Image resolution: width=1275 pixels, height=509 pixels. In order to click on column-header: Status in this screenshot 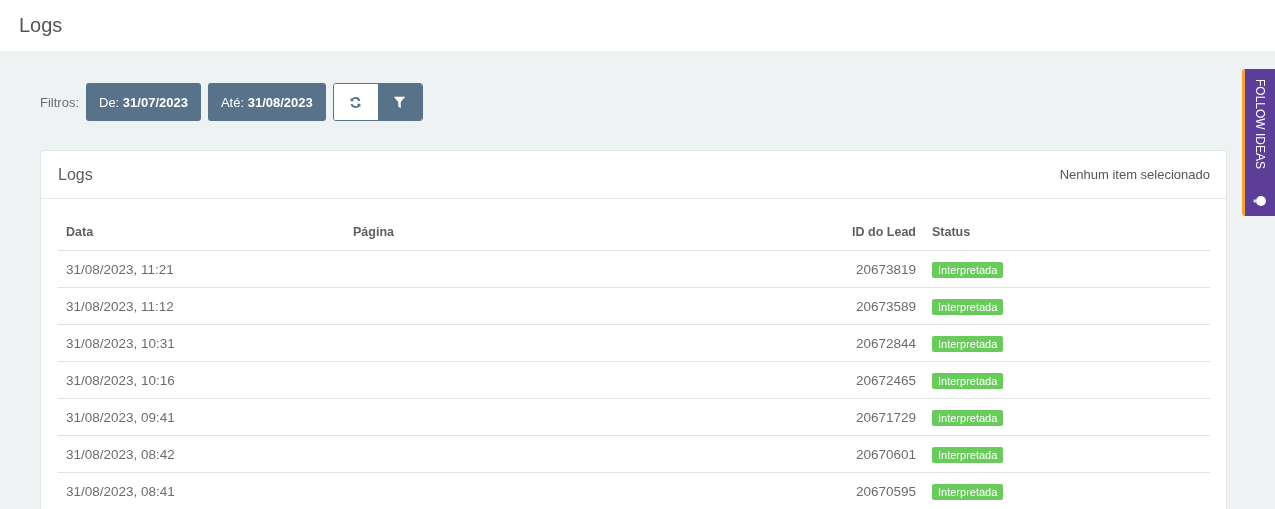, I will do `click(1067, 232)`.